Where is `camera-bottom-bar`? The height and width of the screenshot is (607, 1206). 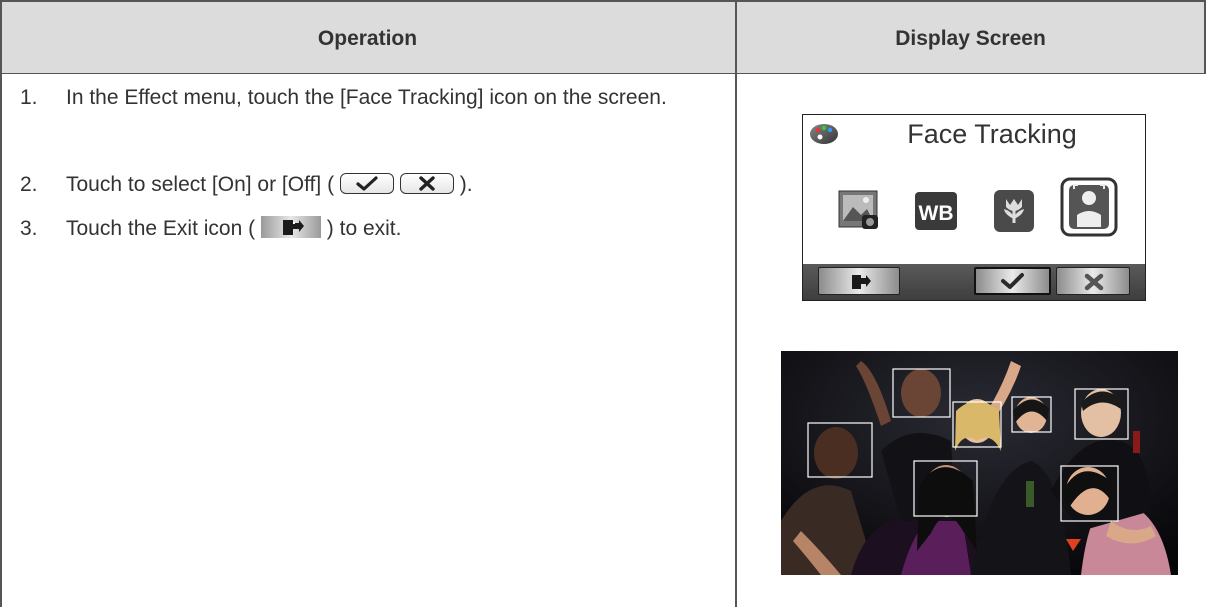
camera-bottom-bar is located at coordinates (974, 282).